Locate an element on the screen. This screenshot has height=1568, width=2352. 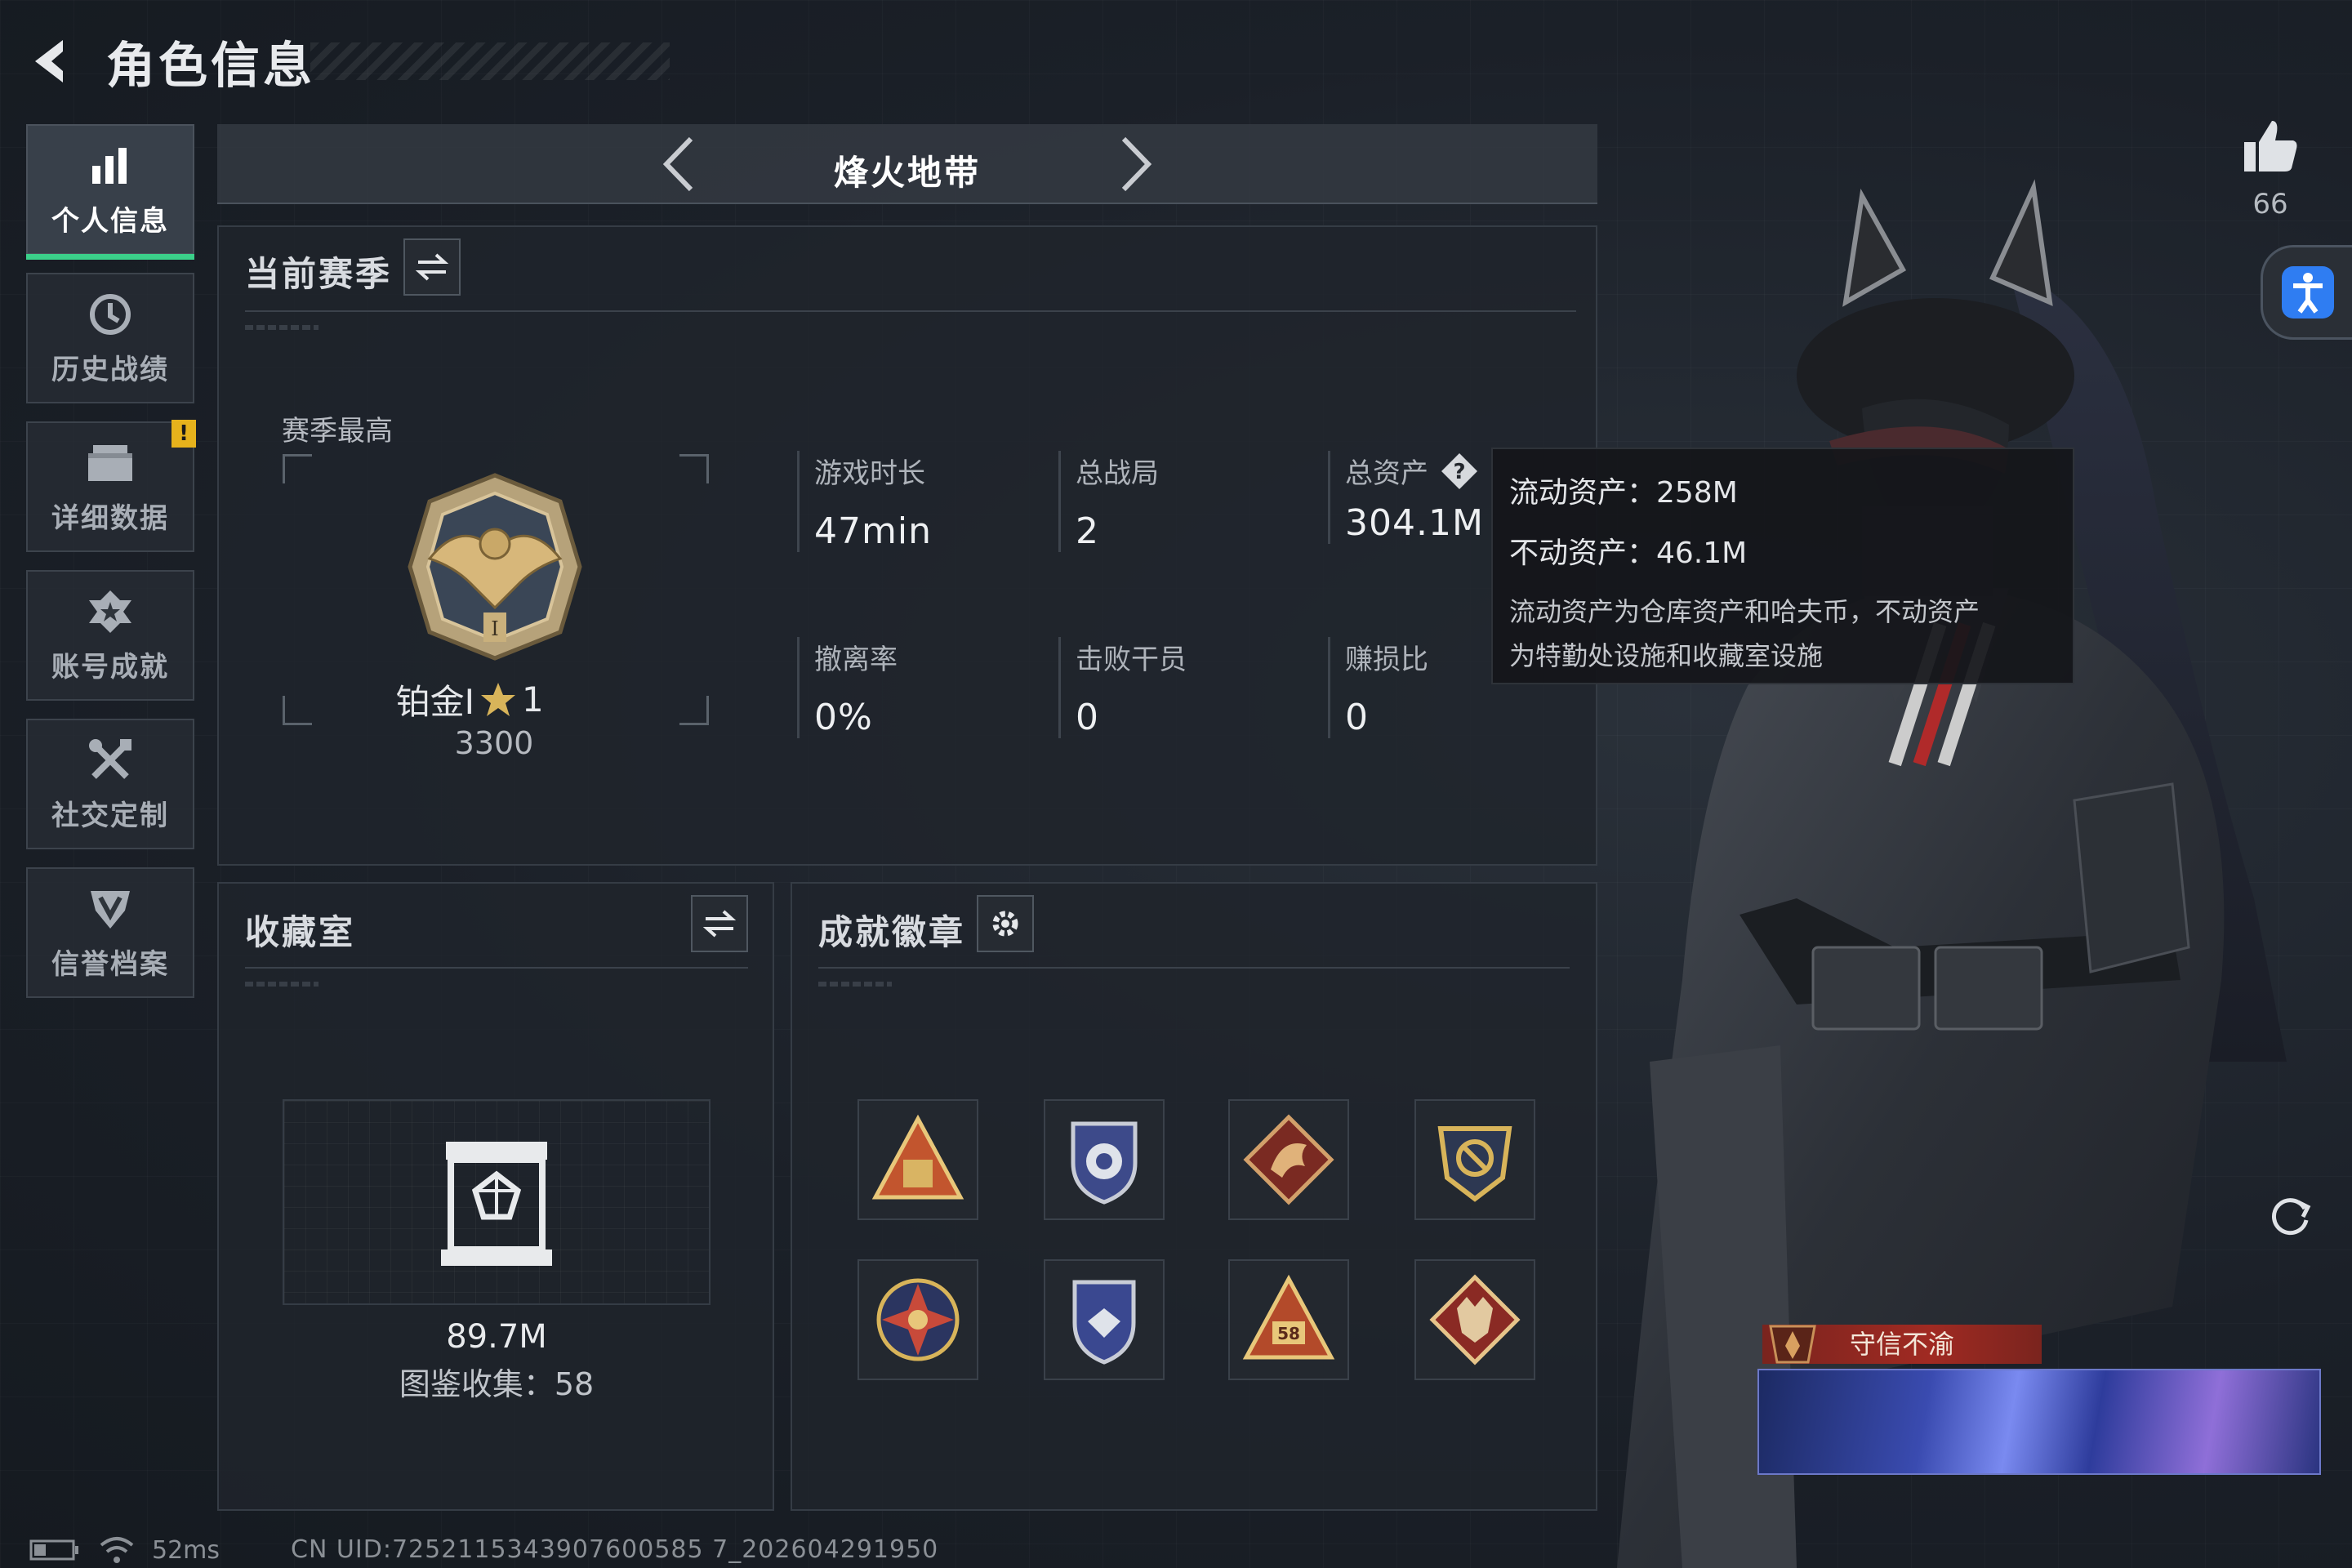
stat-play-time: 游戏时长 47min is located at coordinates (915, 501).